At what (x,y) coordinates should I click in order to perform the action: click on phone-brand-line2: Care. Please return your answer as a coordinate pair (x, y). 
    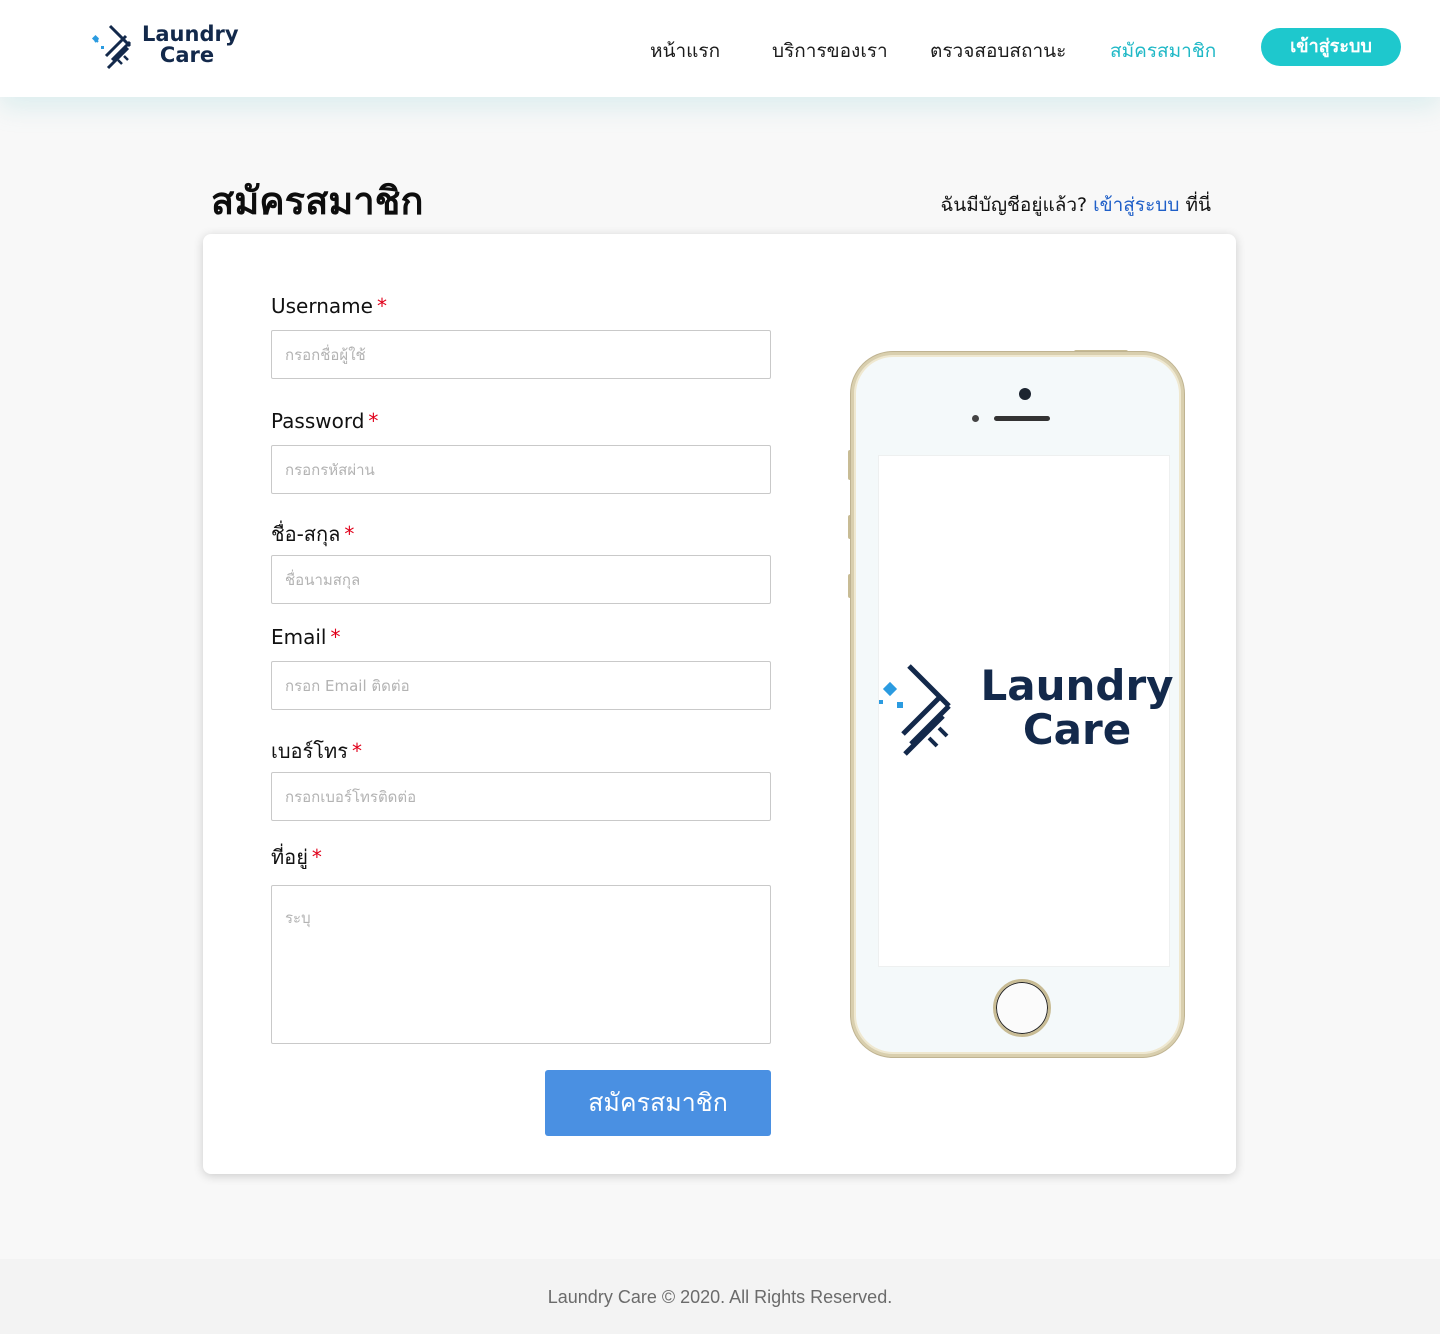
    Looking at the image, I should click on (1077, 729).